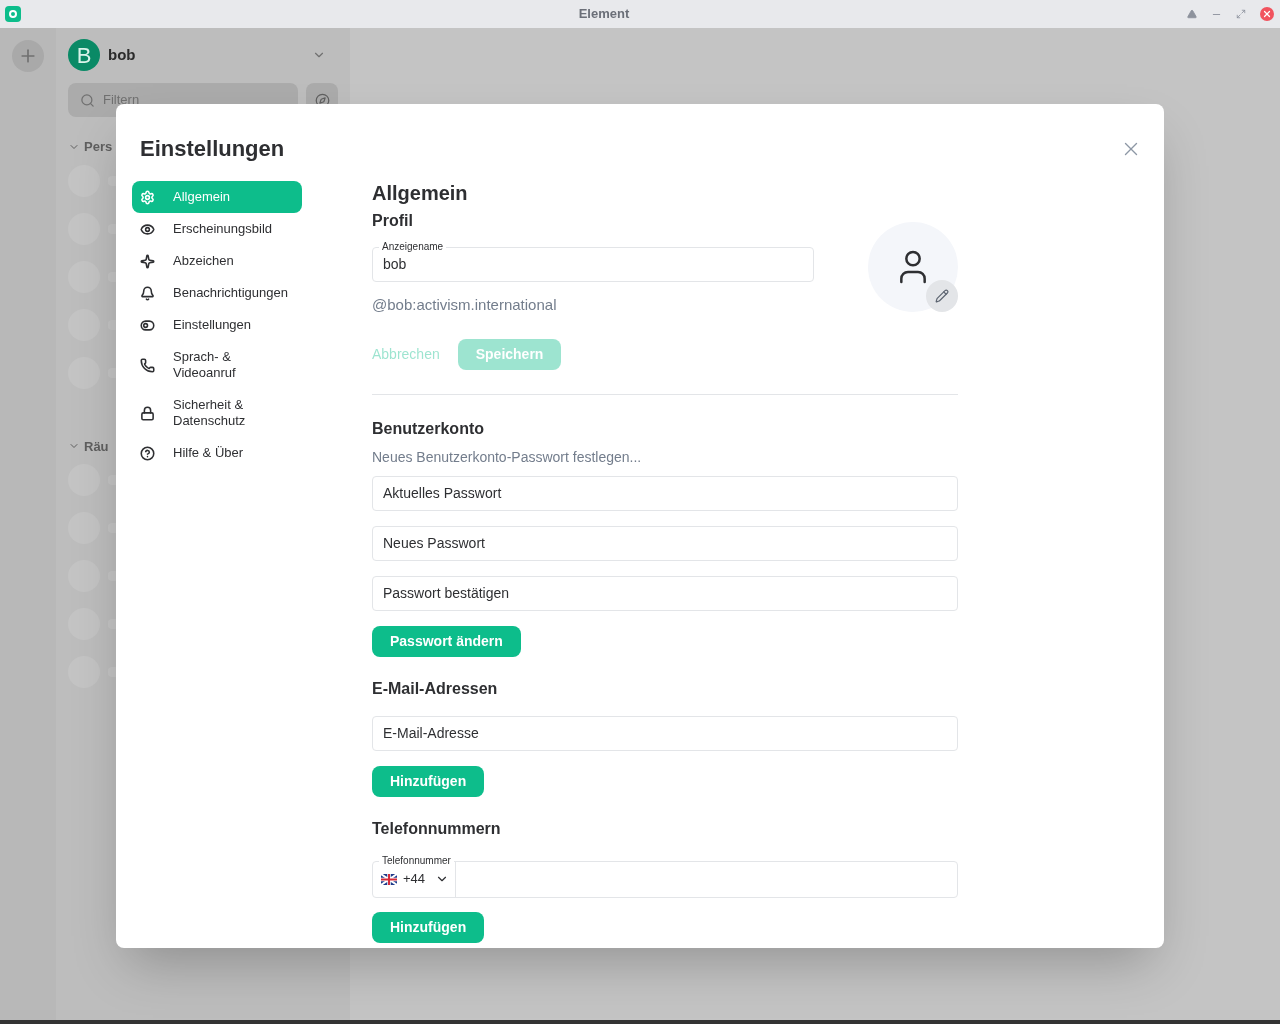 The width and height of the screenshot is (1280, 1024). I want to click on settings-tab: Allgemein, so click(217, 197).